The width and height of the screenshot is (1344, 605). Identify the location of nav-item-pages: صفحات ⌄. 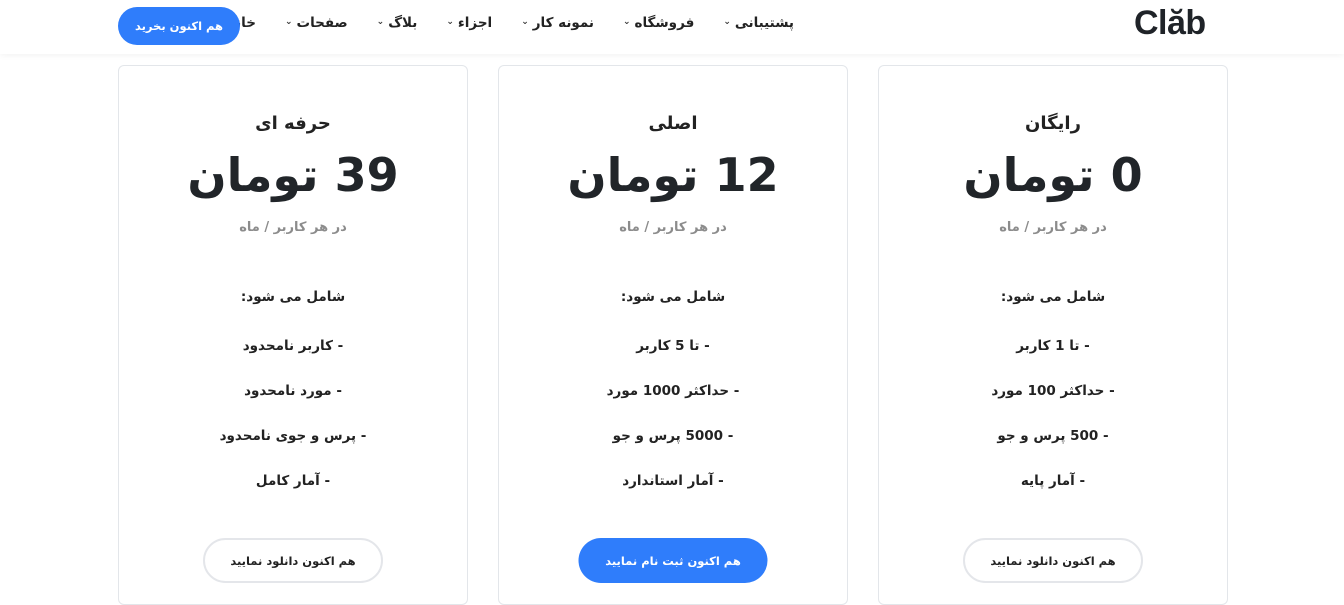
(316, 23).